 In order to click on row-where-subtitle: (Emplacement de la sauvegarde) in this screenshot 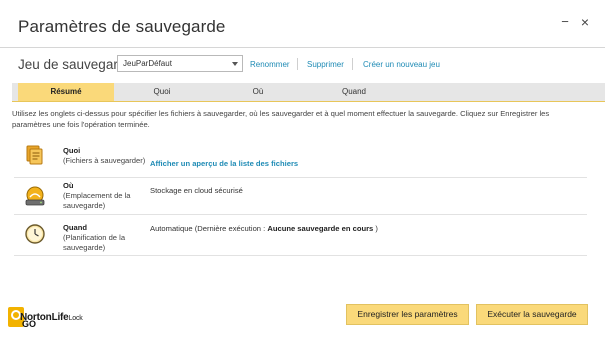, I will do `click(97, 200)`.